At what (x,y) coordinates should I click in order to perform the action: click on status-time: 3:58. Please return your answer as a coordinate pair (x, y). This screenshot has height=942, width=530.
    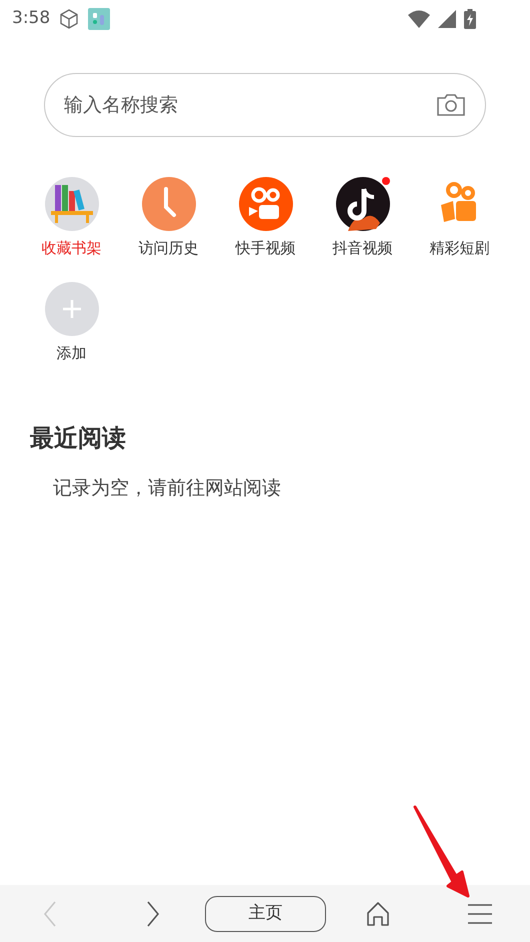
    Looking at the image, I should click on (31, 18).